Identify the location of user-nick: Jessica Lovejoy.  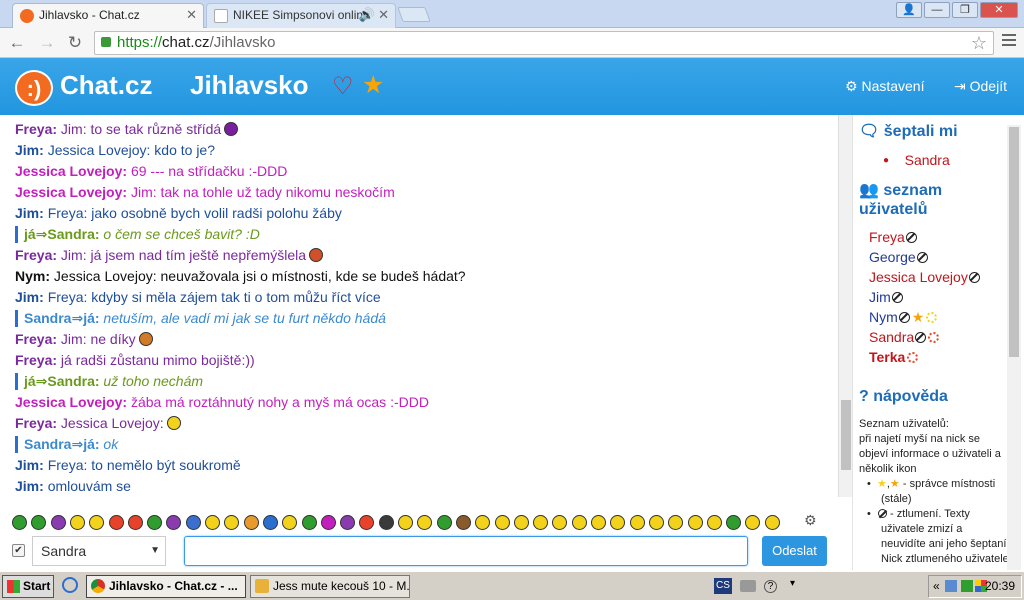
(918, 277).